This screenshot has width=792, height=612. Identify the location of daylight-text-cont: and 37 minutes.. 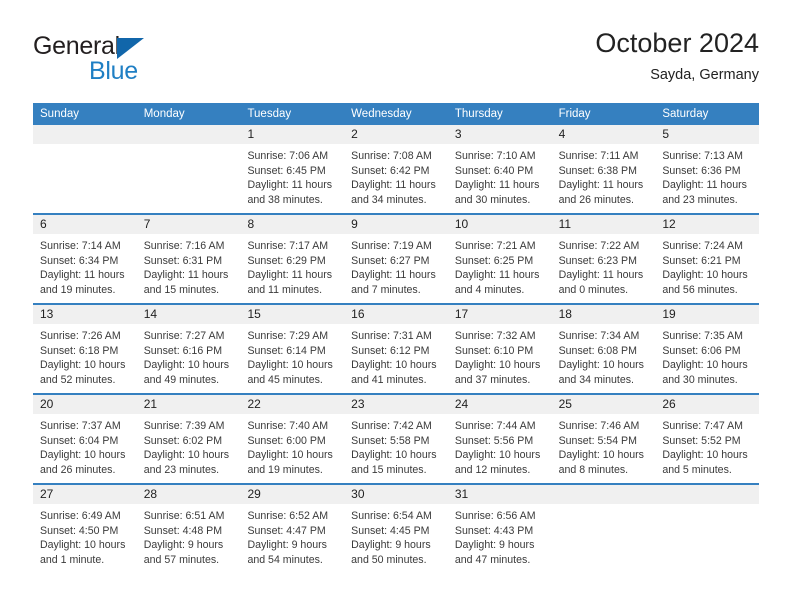
(492, 379).